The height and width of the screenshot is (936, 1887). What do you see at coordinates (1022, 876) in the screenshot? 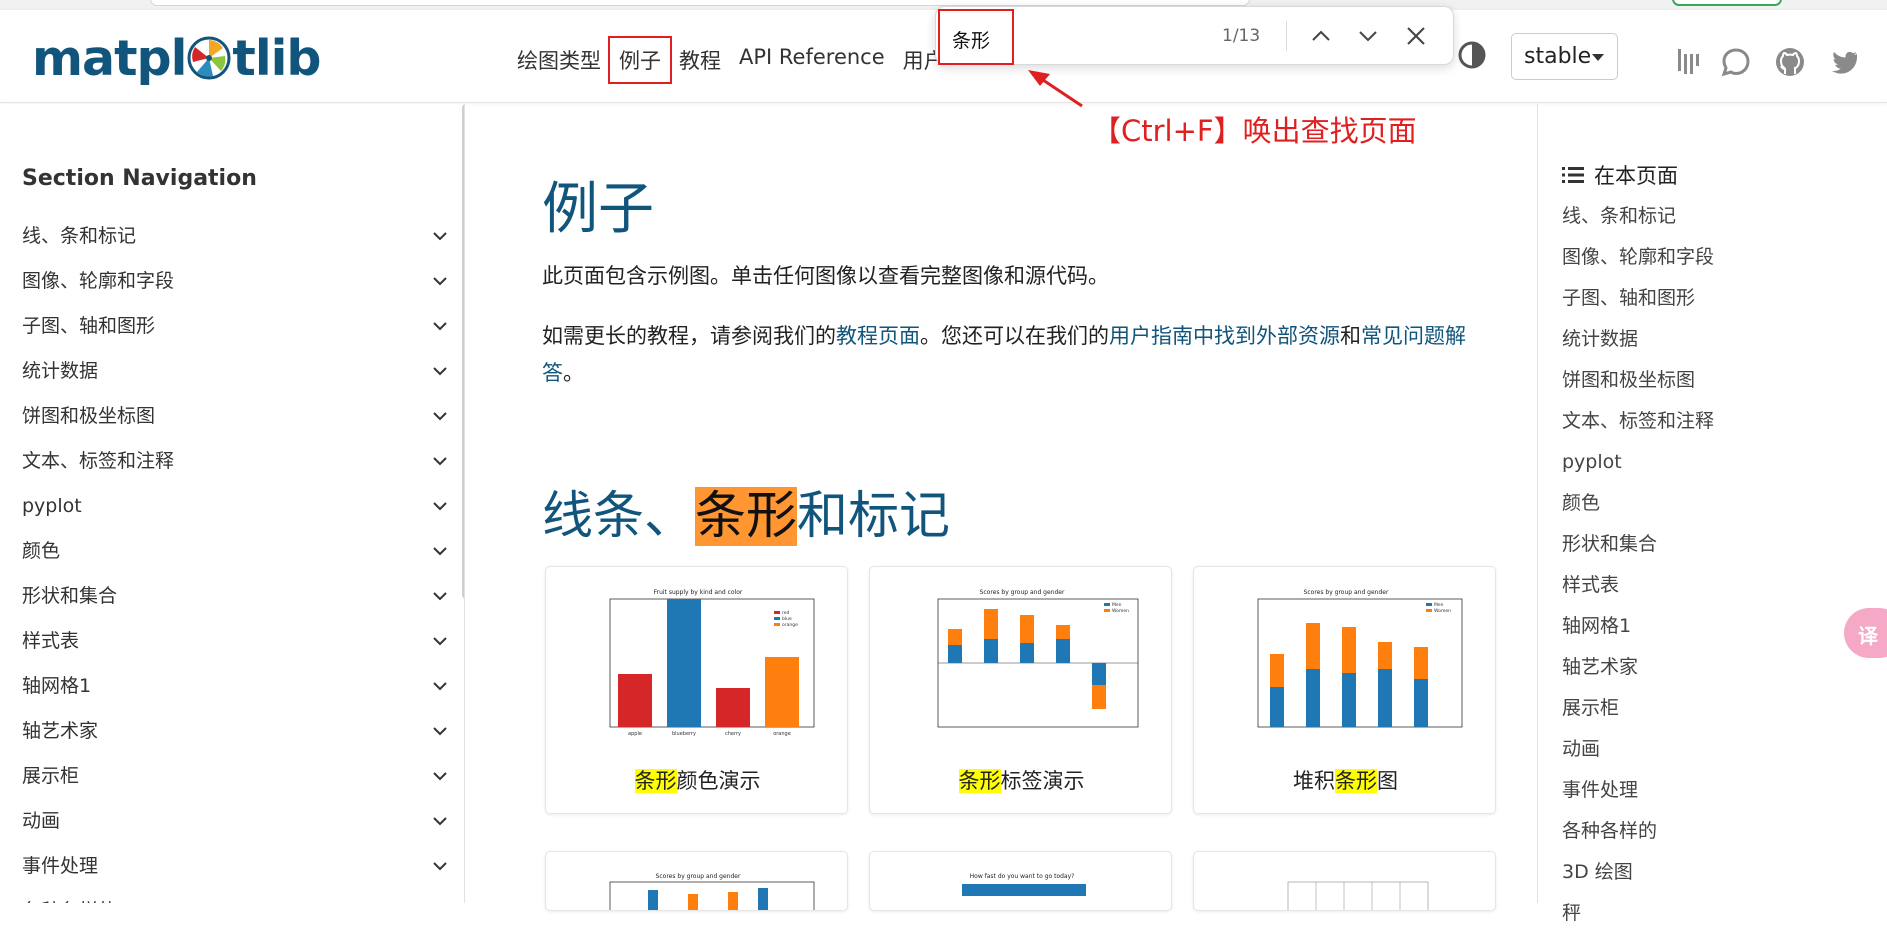
I see `thumb-title: How fast do you want to go today?` at bounding box center [1022, 876].